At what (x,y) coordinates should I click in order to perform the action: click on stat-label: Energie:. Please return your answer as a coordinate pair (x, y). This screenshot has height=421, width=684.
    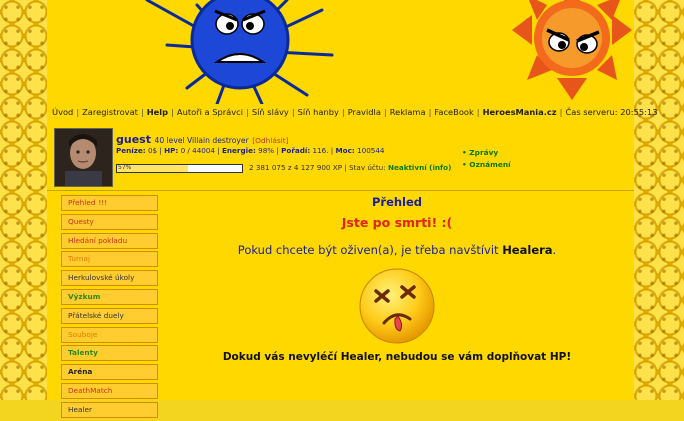
    Looking at the image, I should click on (239, 150).